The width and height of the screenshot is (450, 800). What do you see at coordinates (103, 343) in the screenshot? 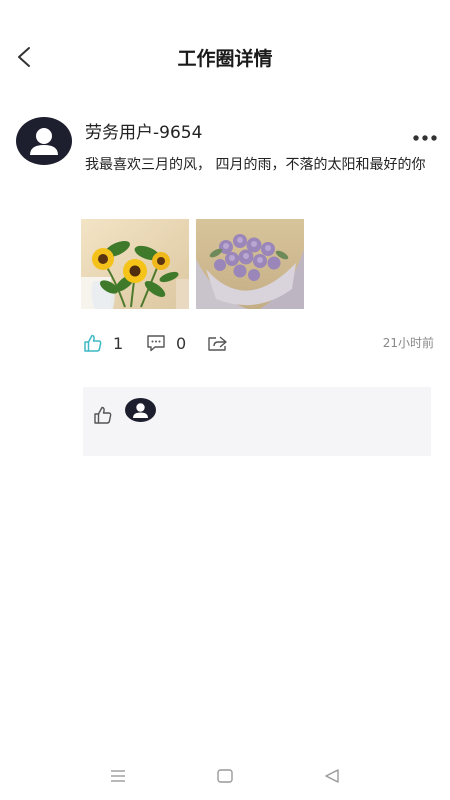
I see `like-button: 1` at bounding box center [103, 343].